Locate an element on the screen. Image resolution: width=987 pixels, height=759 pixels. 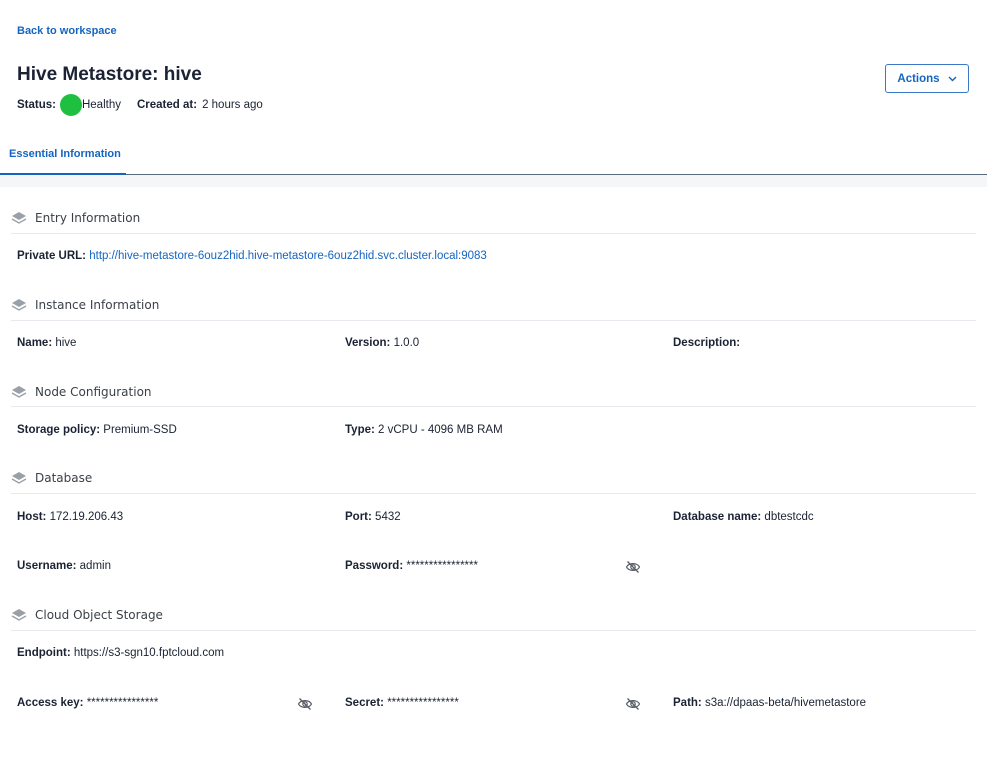
section-title: Cloud Object Storage is located at coordinates (99, 615).